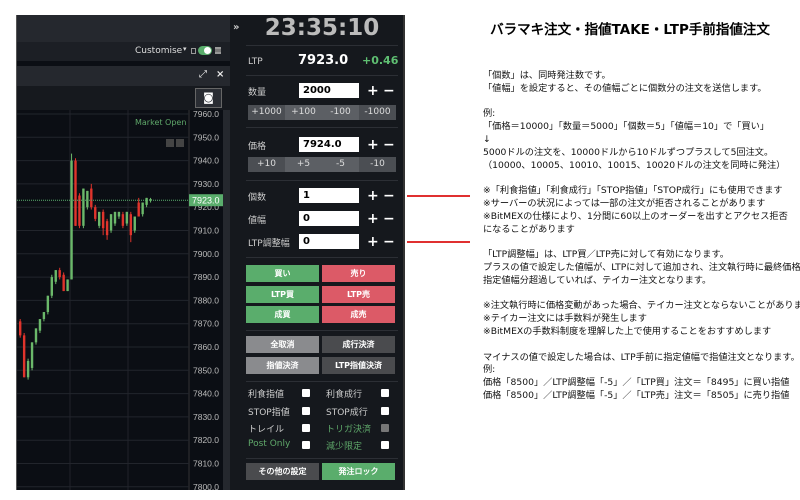 Image resolution: width=800 pixels, height=500 pixels. I want to click on adj-input: 0, so click(329, 241).